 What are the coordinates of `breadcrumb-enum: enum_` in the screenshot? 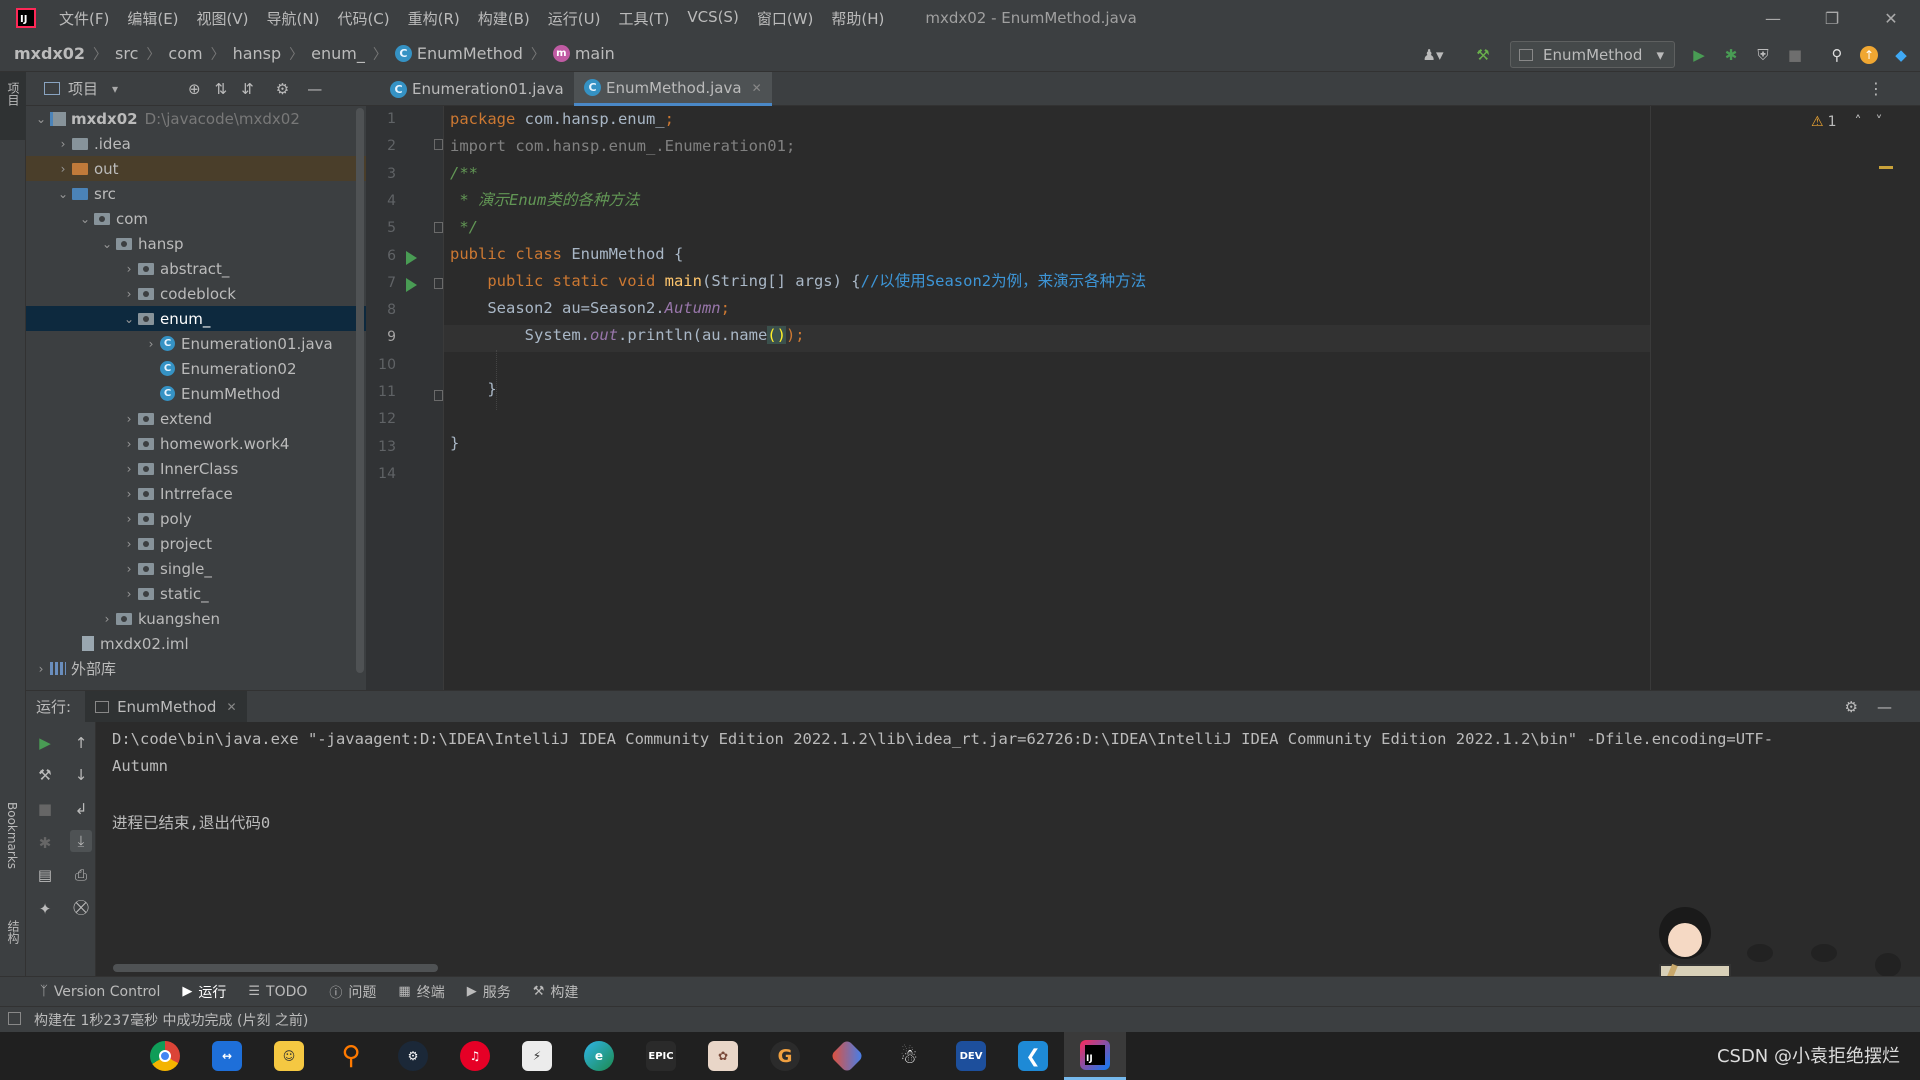 It's located at (338, 53).